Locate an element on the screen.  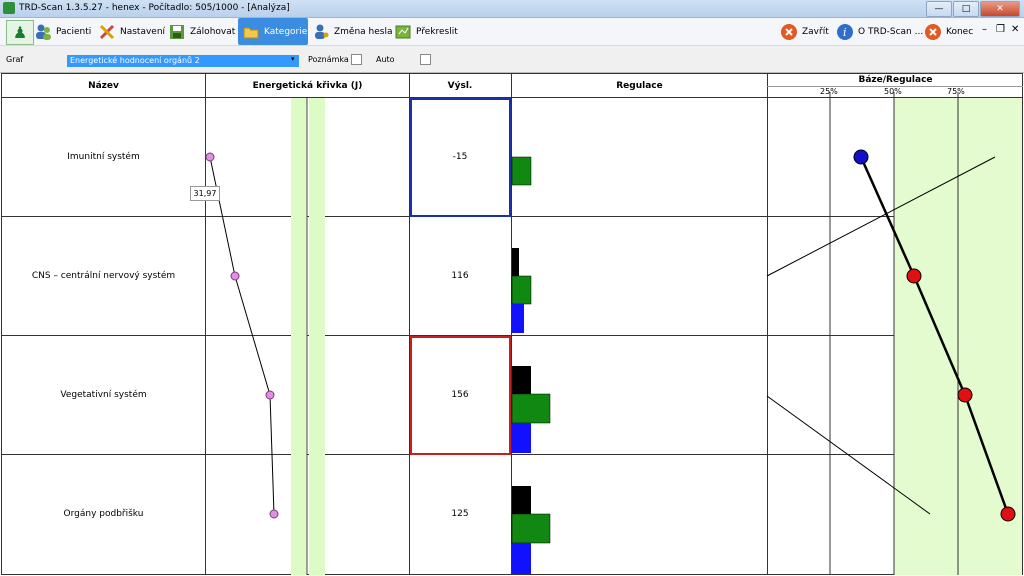
base-point-blue is located at coordinates (861, 157).